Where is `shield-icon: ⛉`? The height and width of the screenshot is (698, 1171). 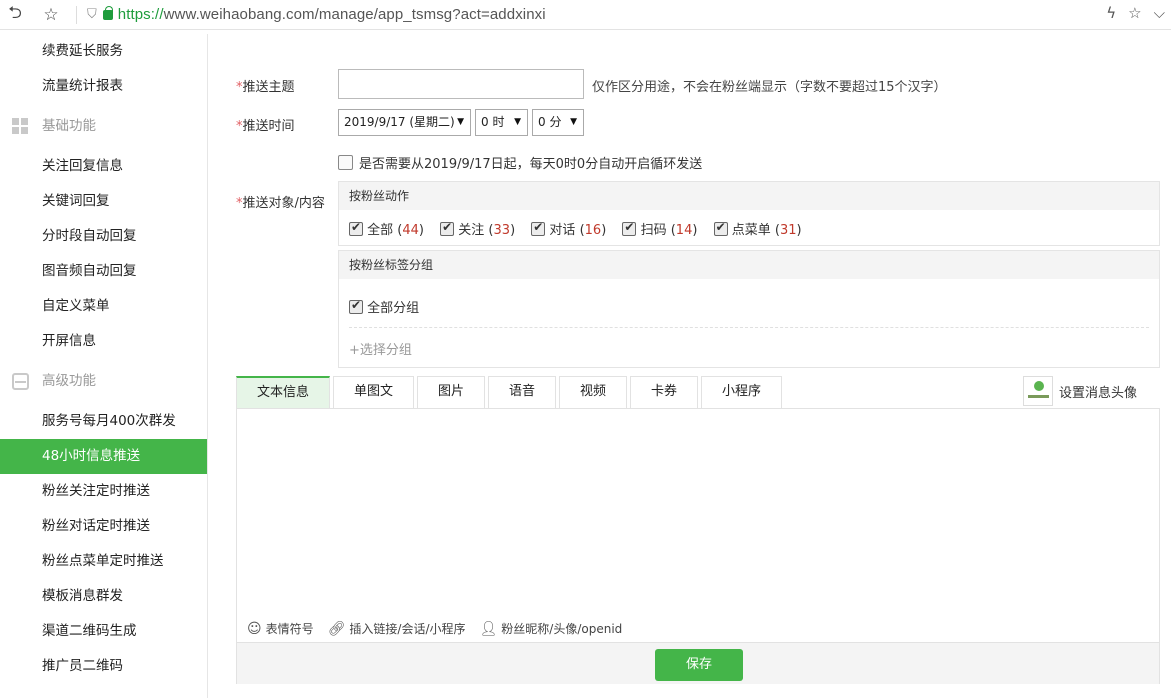
shield-icon: ⛉ is located at coordinates (92, 14).